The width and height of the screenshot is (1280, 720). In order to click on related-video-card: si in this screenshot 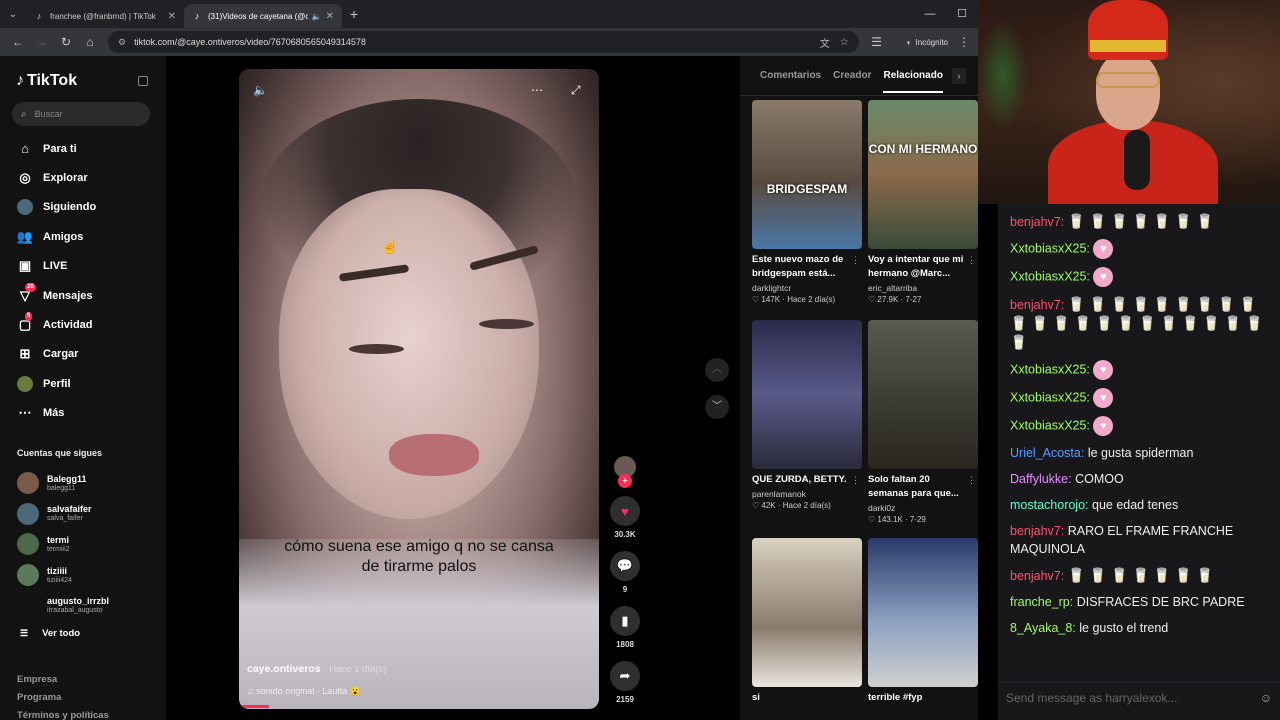, I will do `click(807, 621)`.